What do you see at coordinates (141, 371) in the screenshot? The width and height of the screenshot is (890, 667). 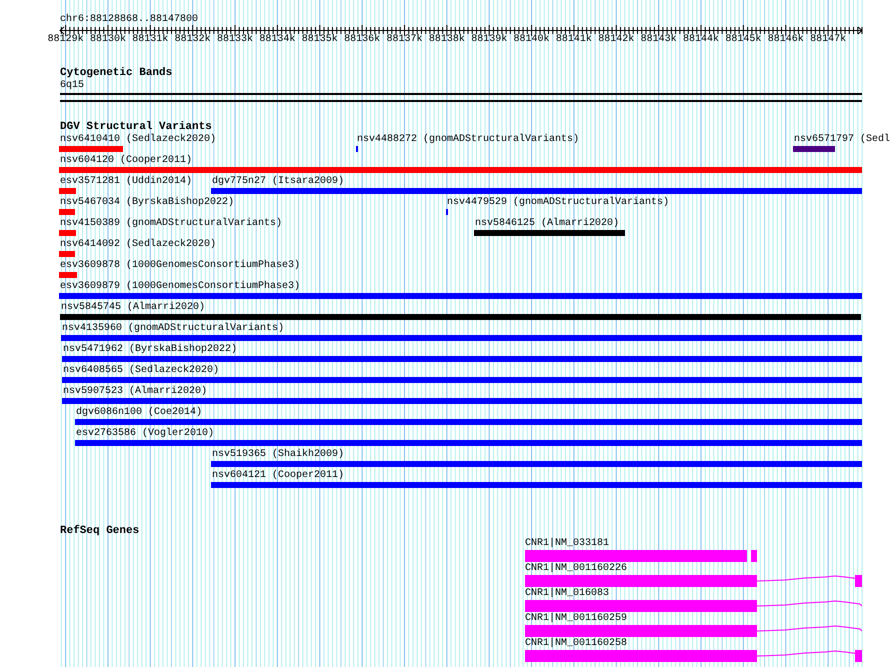 I see `variant-label: nsv6408565 (Sedlazeck2020)` at bounding box center [141, 371].